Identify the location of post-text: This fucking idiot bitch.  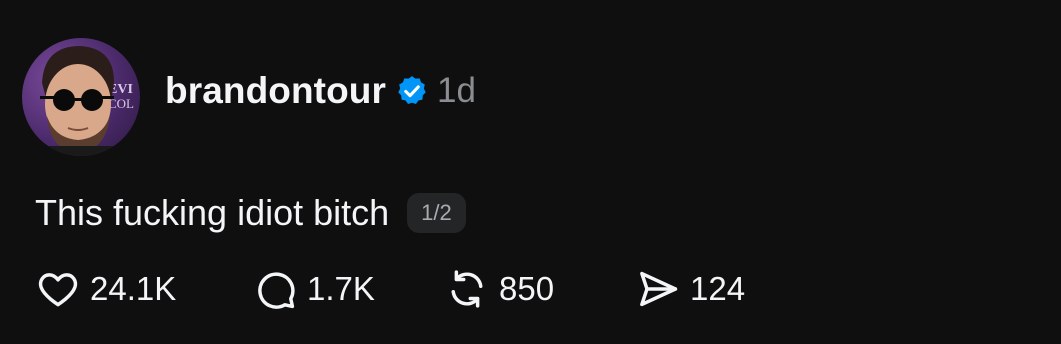
(212, 212).